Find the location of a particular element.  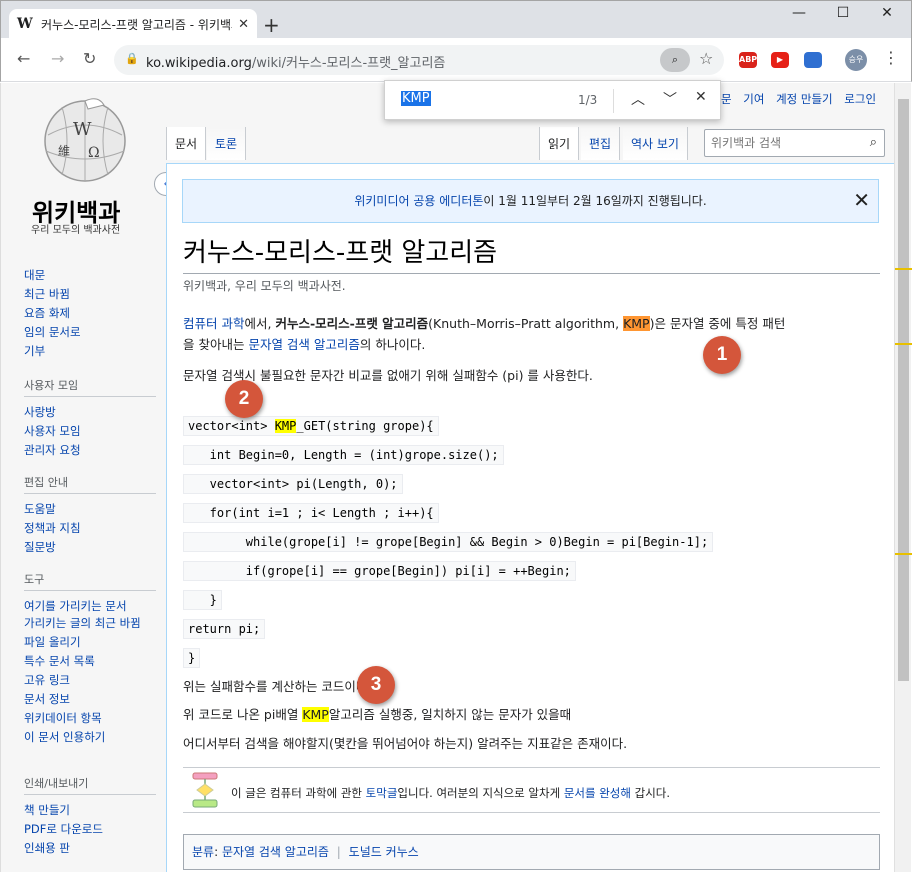

sidebar-item-current-events: 요즘 화제 is located at coordinates (90, 313).